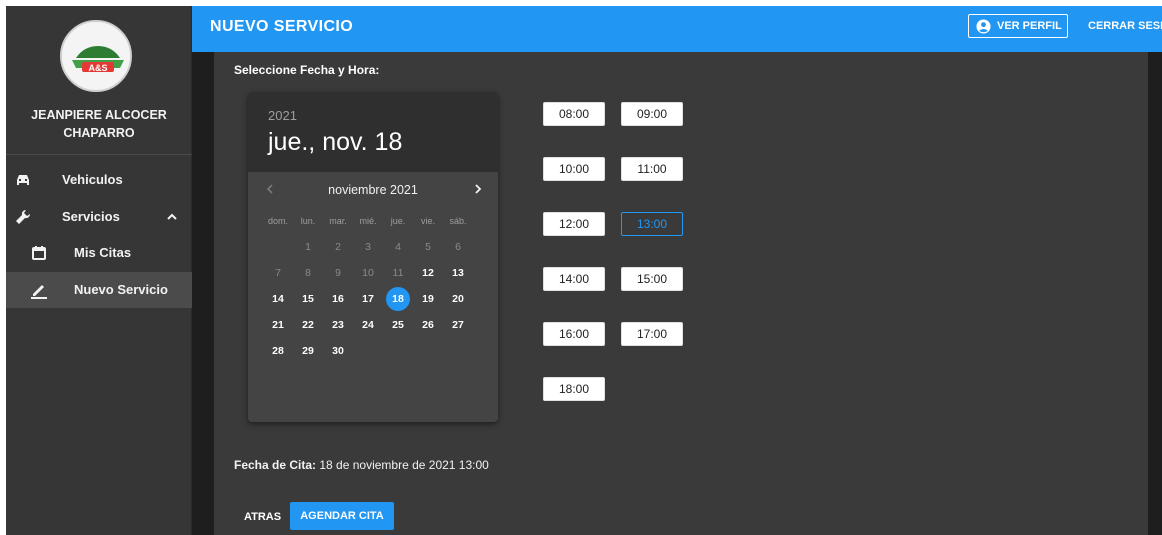  What do you see at coordinates (368, 325) in the screenshot?
I see `calendar-day: 24` at bounding box center [368, 325].